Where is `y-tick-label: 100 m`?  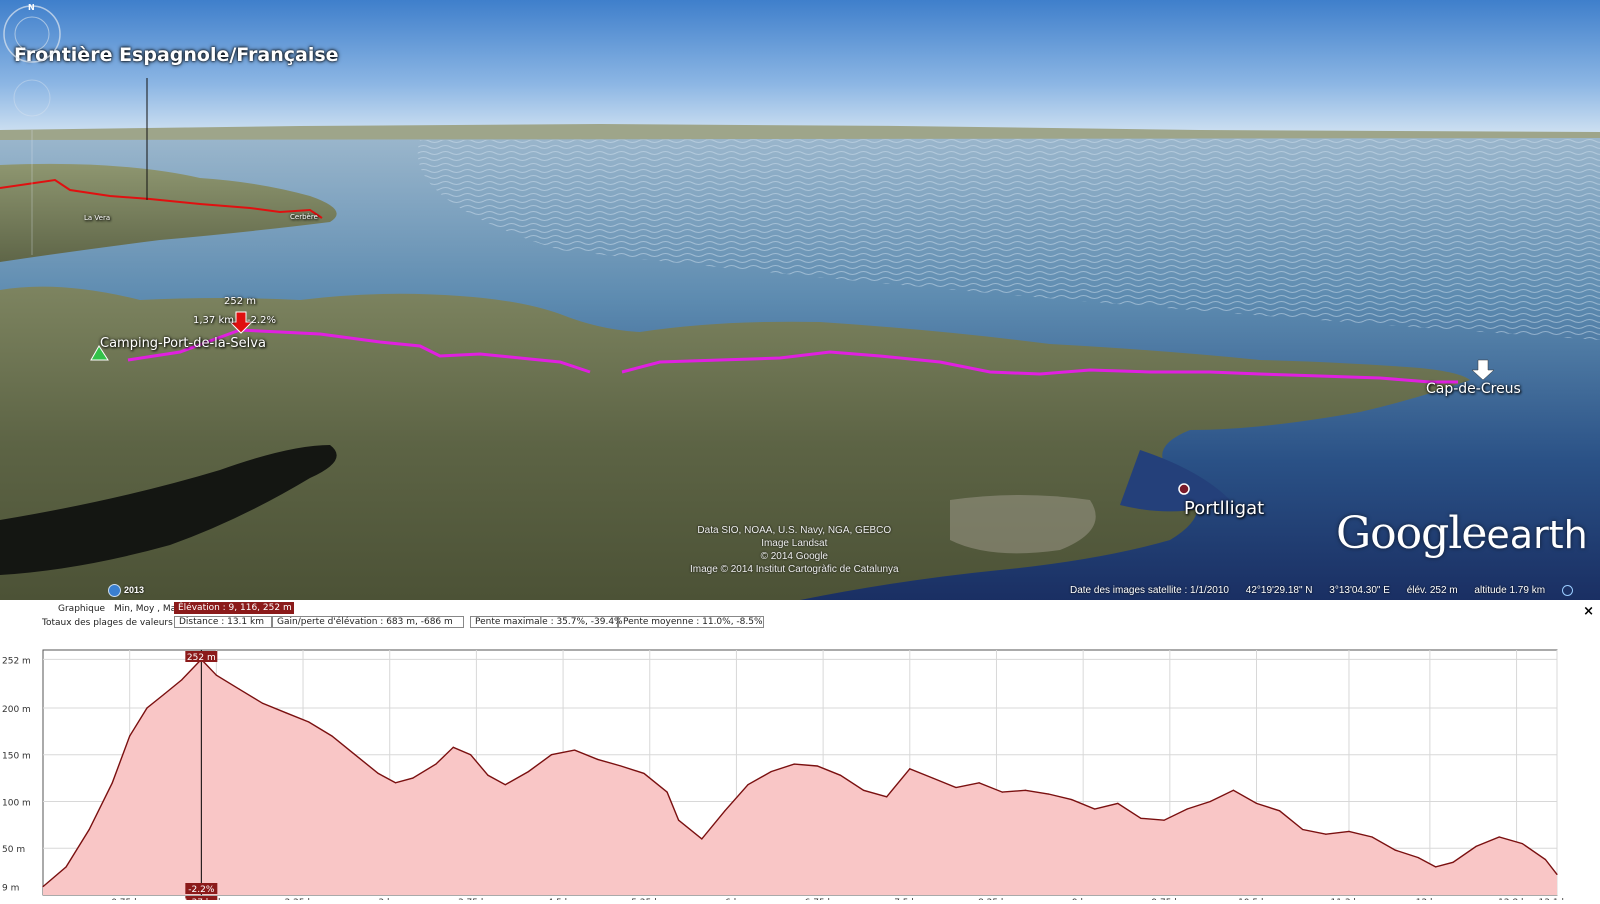
y-tick-label: 100 m is located at coordinates (16, 803).